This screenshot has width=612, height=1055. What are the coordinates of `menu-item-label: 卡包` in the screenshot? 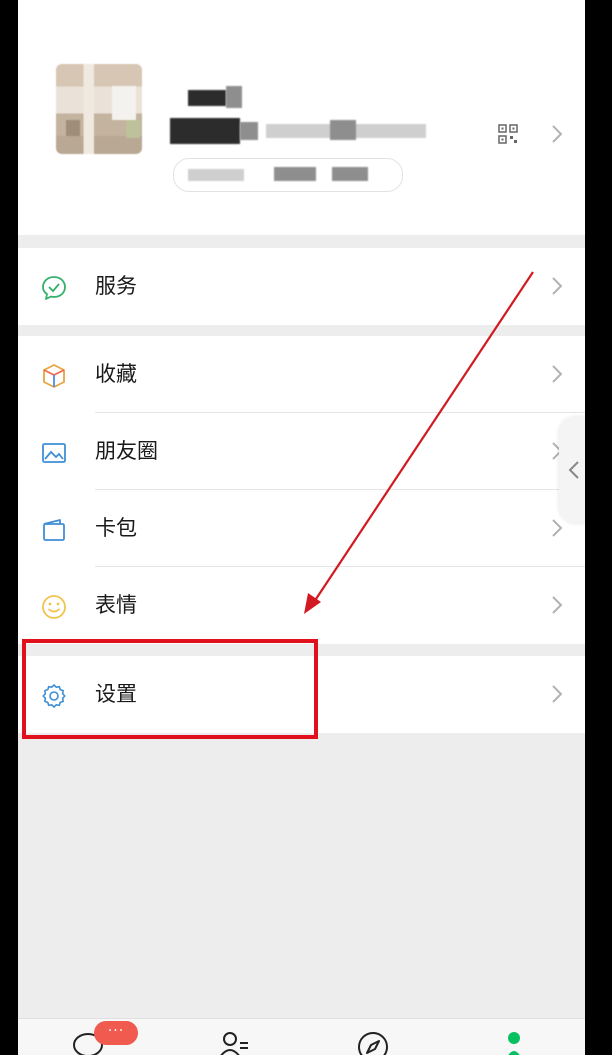 It's located at (116, 528).